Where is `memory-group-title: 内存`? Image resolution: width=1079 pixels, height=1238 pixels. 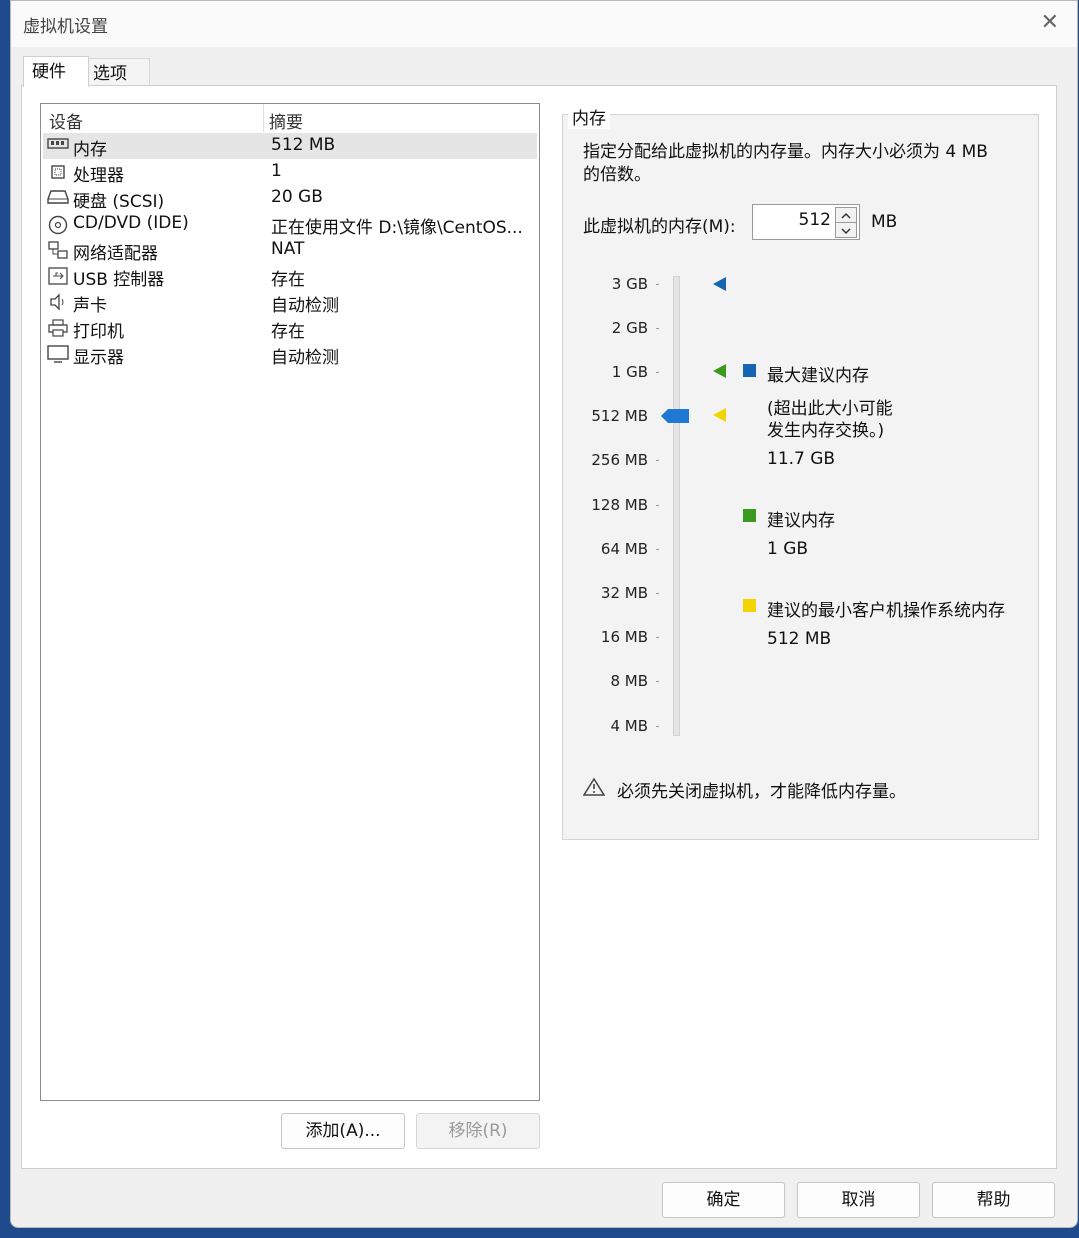 memory-group-title: 内存 is located at coordinates (589, 116).